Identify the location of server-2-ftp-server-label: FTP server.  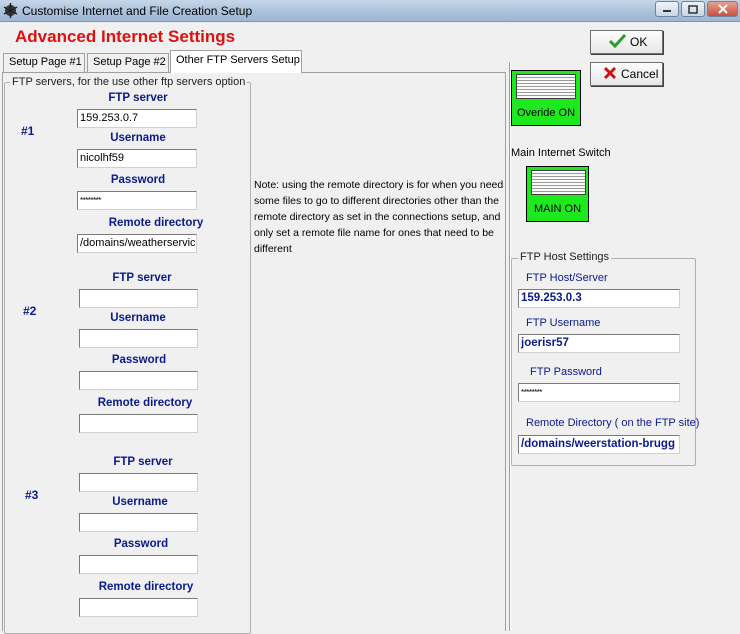
(142, 278).